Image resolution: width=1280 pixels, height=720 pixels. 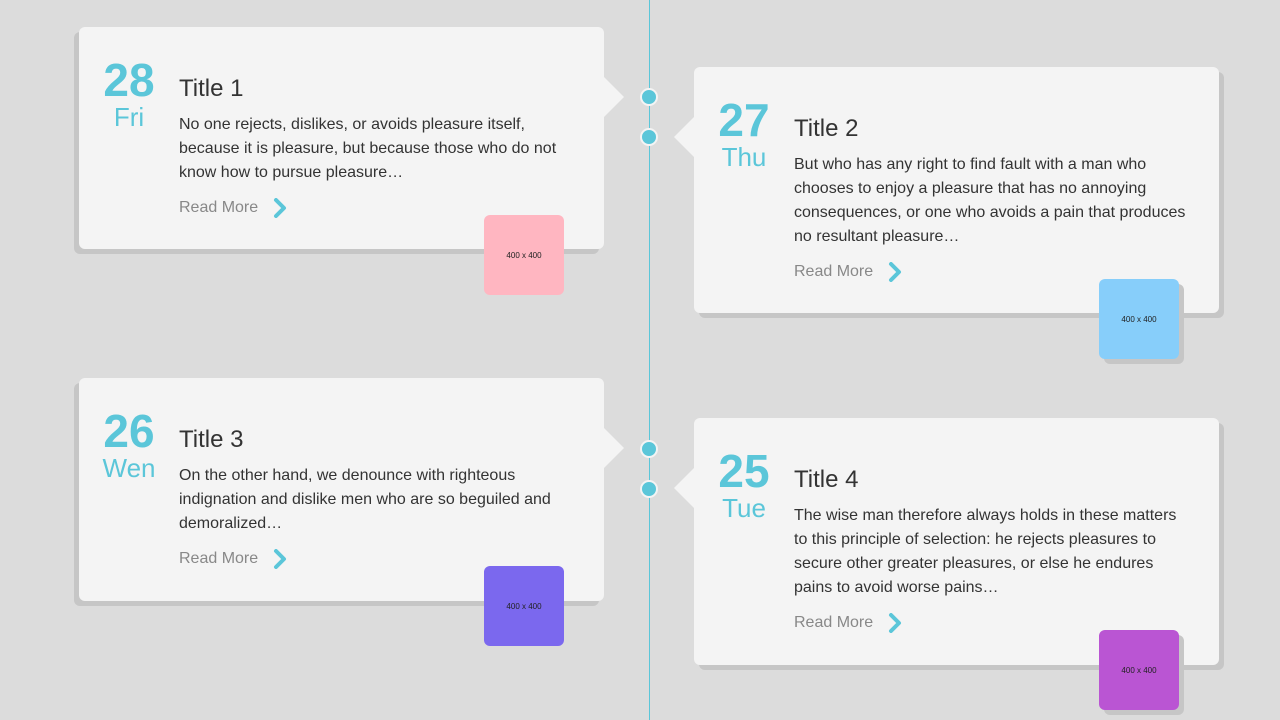 I want to click on date-block: 26 Wen, so click(x=129, y=445).